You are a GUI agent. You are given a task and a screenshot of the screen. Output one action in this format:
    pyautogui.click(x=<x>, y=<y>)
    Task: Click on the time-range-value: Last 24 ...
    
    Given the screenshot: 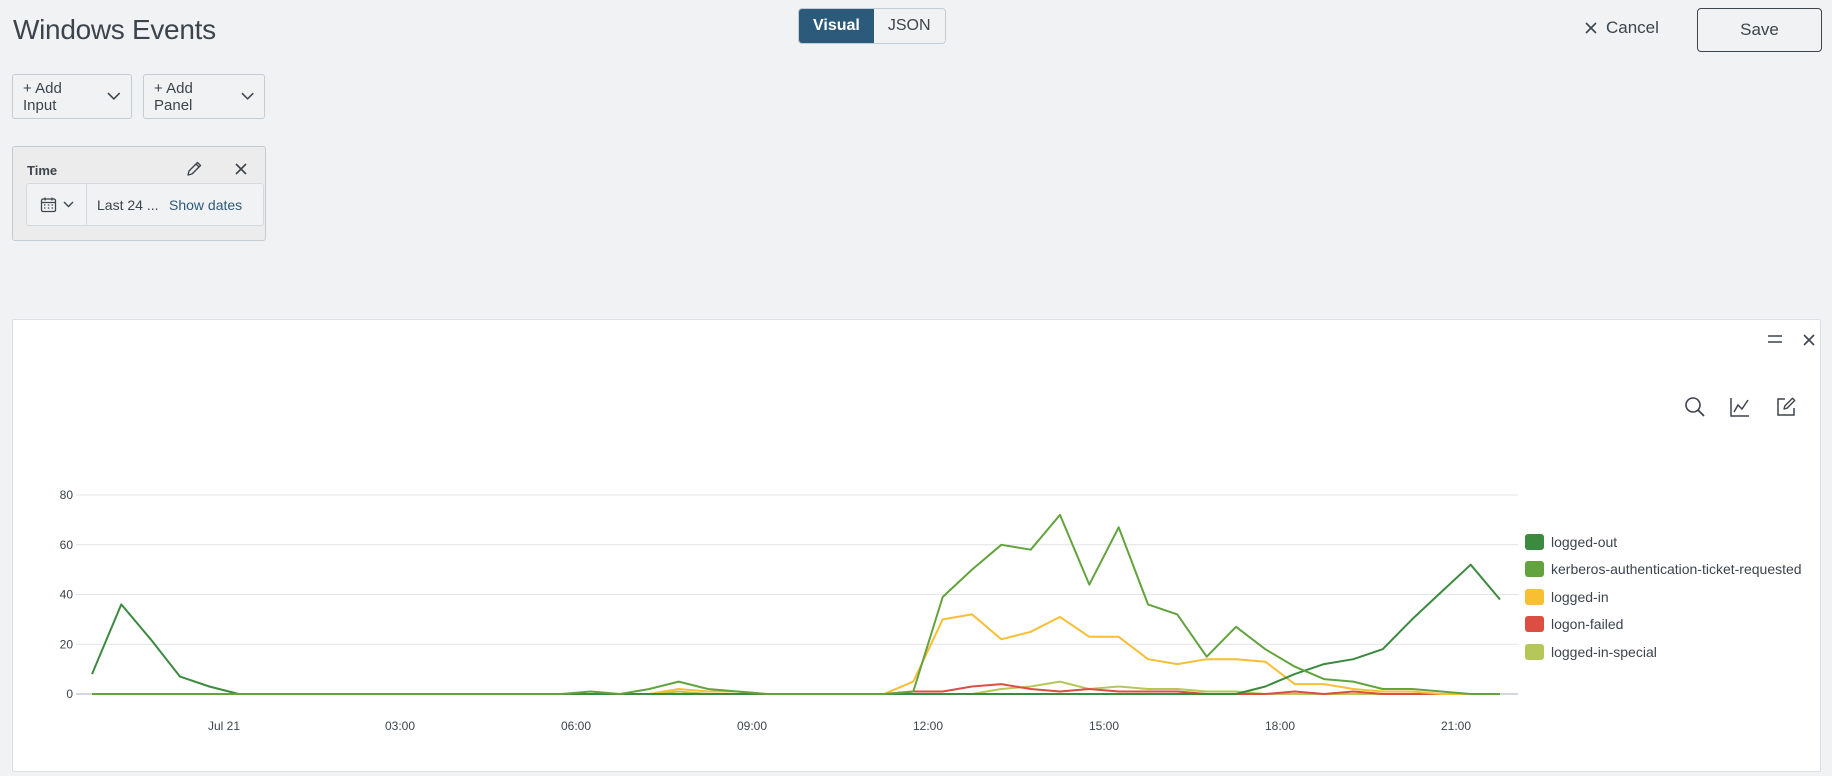 What is the action you would take?
    pyautogui.click(x=127, y=205)
    